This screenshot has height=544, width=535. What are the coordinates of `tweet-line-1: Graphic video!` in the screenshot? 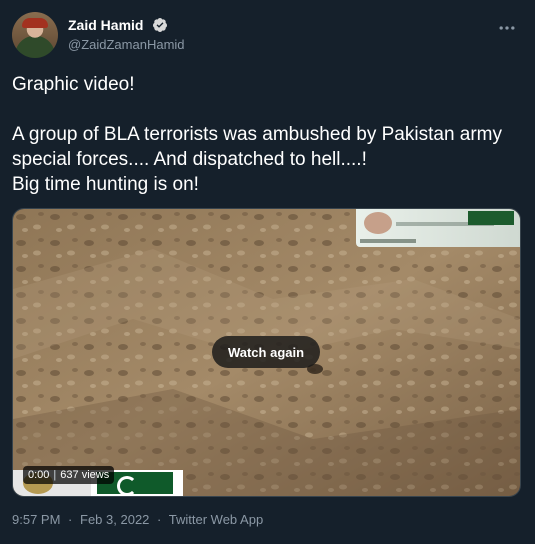 It's located at (73, 84).